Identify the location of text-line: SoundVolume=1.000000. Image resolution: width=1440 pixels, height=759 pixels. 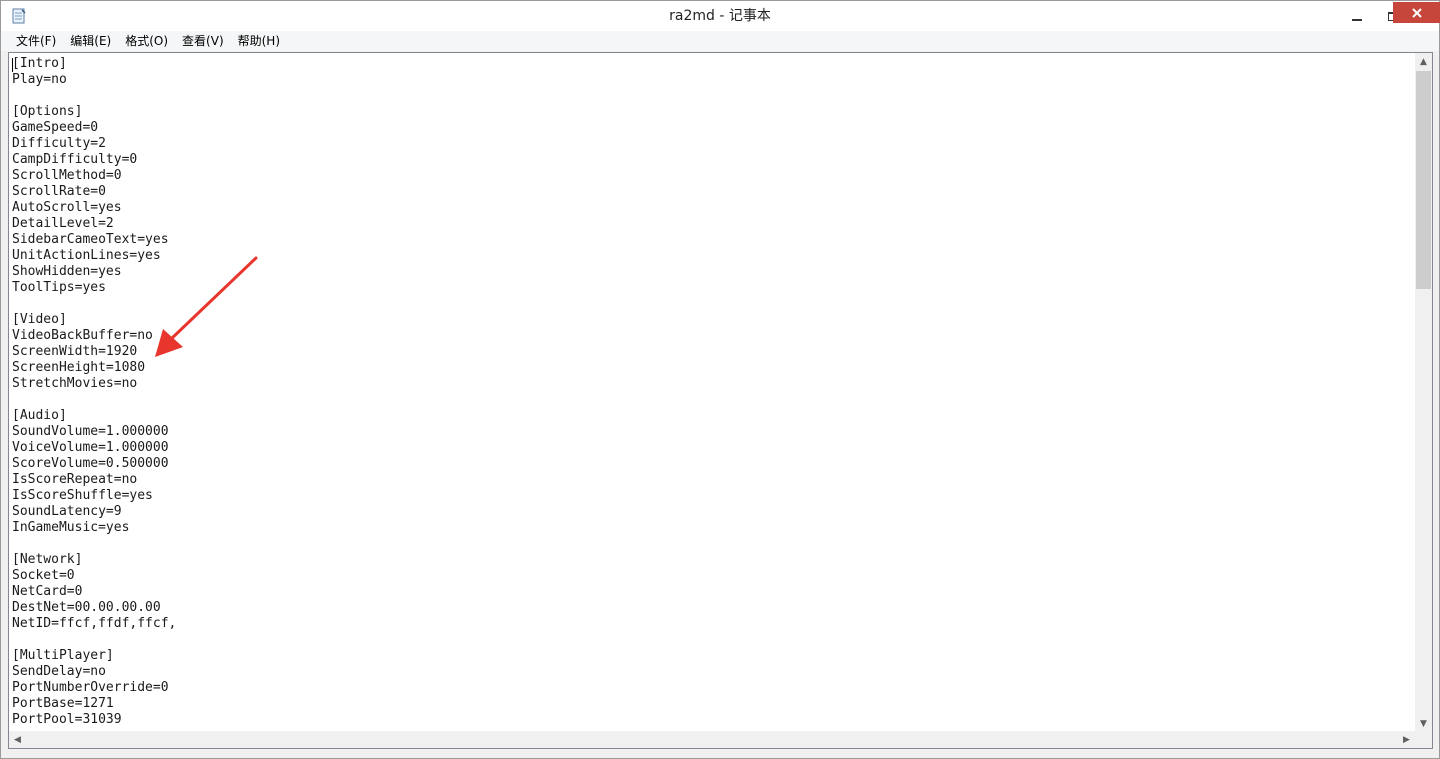
(90, 431).